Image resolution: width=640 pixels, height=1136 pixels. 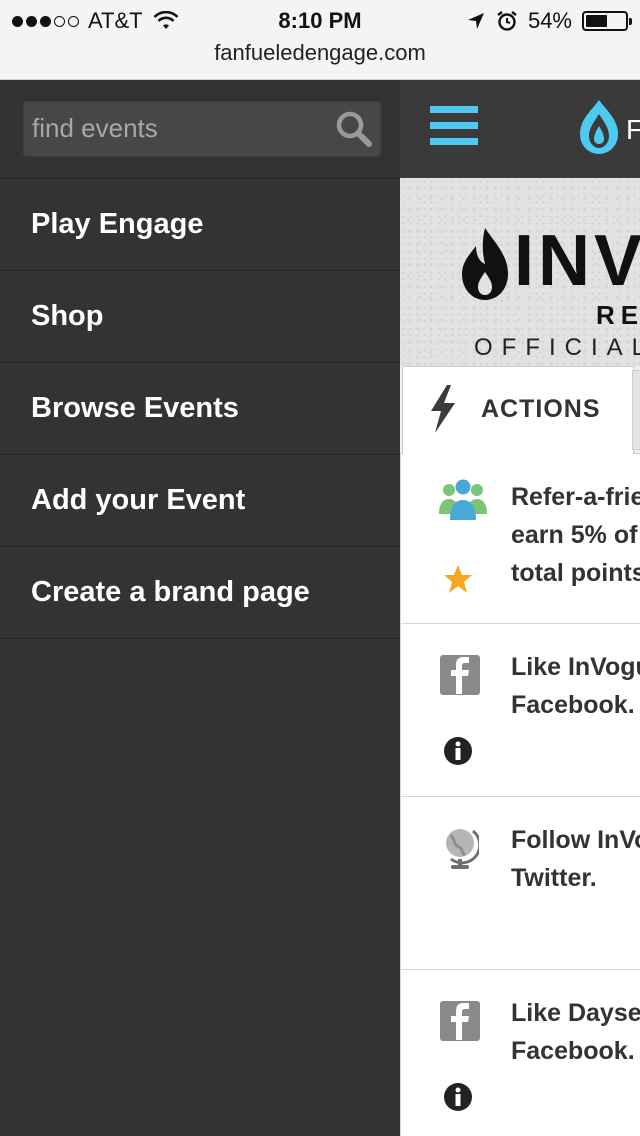 I want to click on search-area, so click(x=200, y=129).